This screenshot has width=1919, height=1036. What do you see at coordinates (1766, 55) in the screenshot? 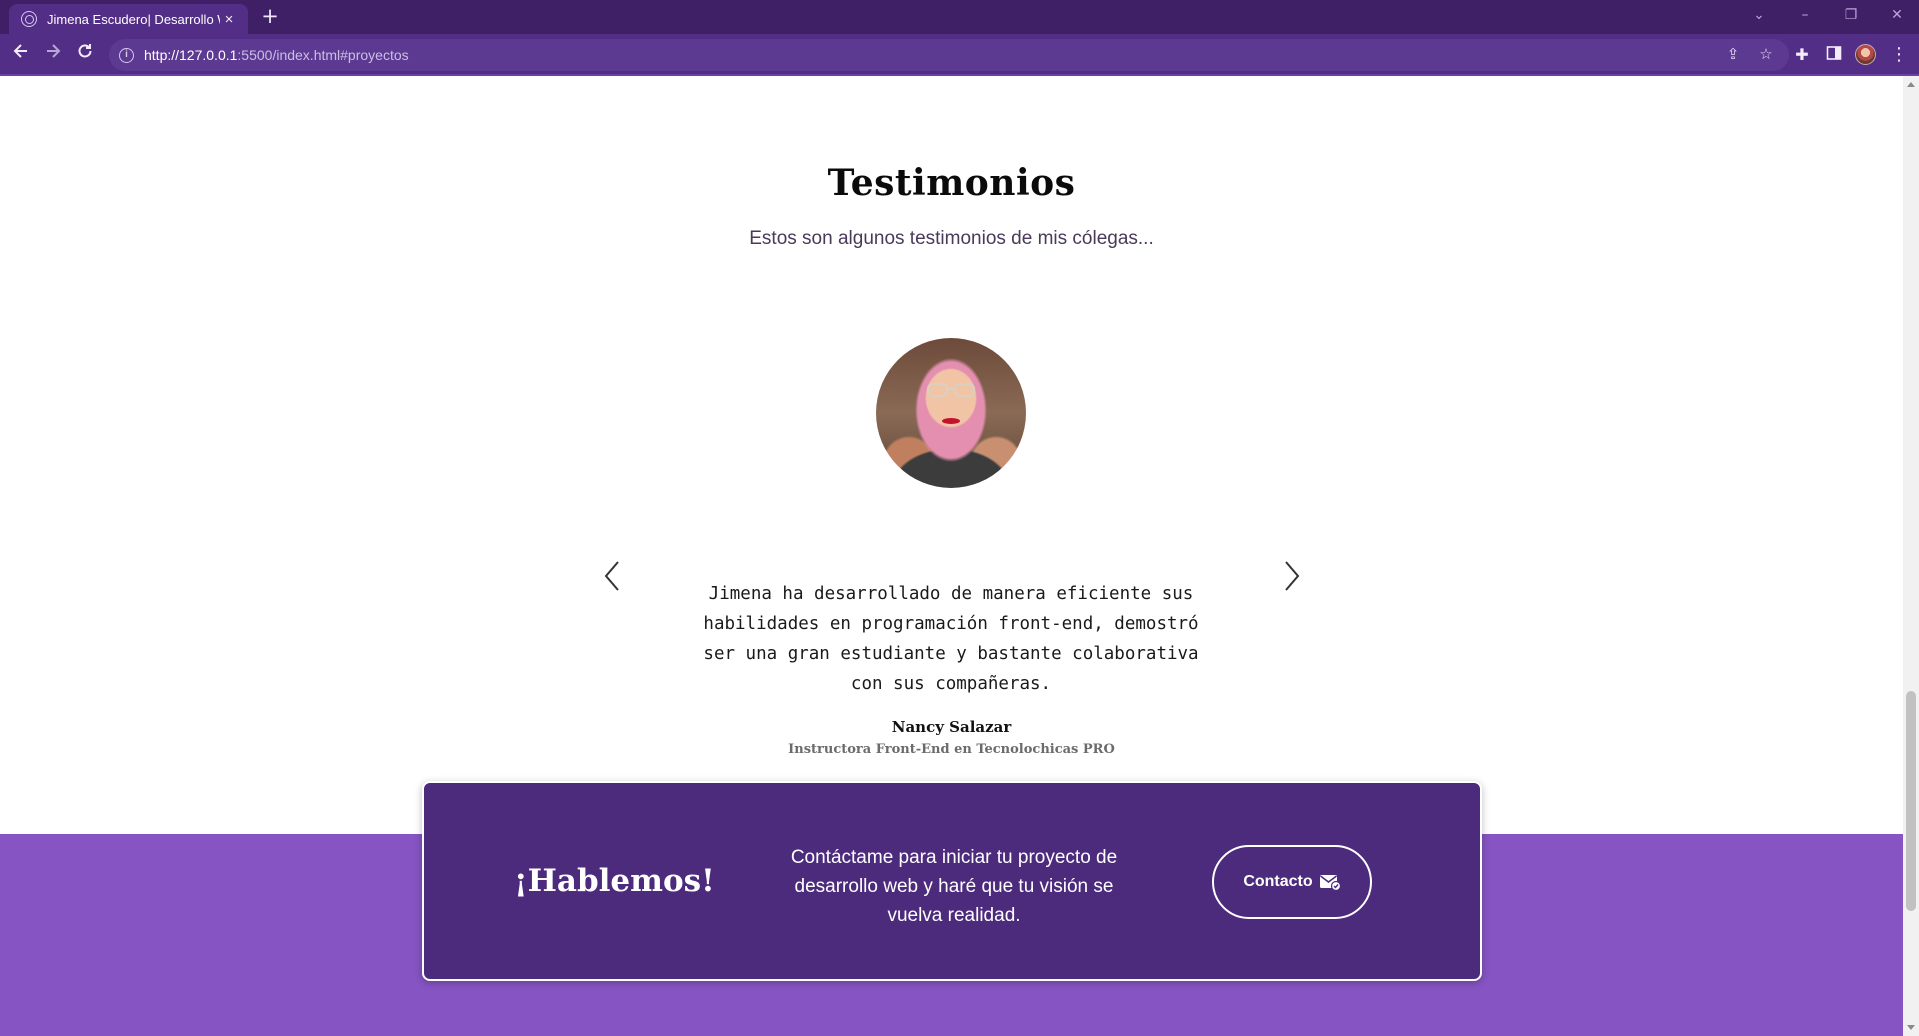
I see `star-icon: ☆` at bounding box center [1766, 55].